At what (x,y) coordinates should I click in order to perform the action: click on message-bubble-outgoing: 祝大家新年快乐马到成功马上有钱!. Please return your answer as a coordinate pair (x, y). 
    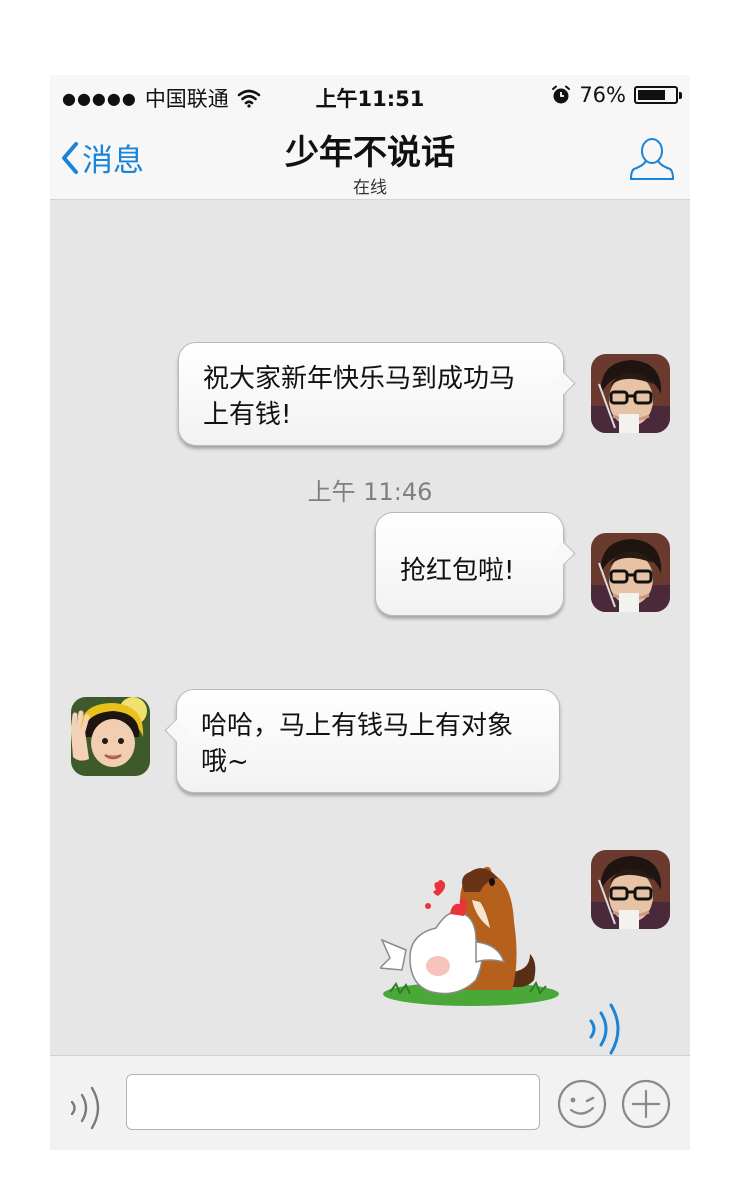
    Looking at the image, I should click on (377, 394).